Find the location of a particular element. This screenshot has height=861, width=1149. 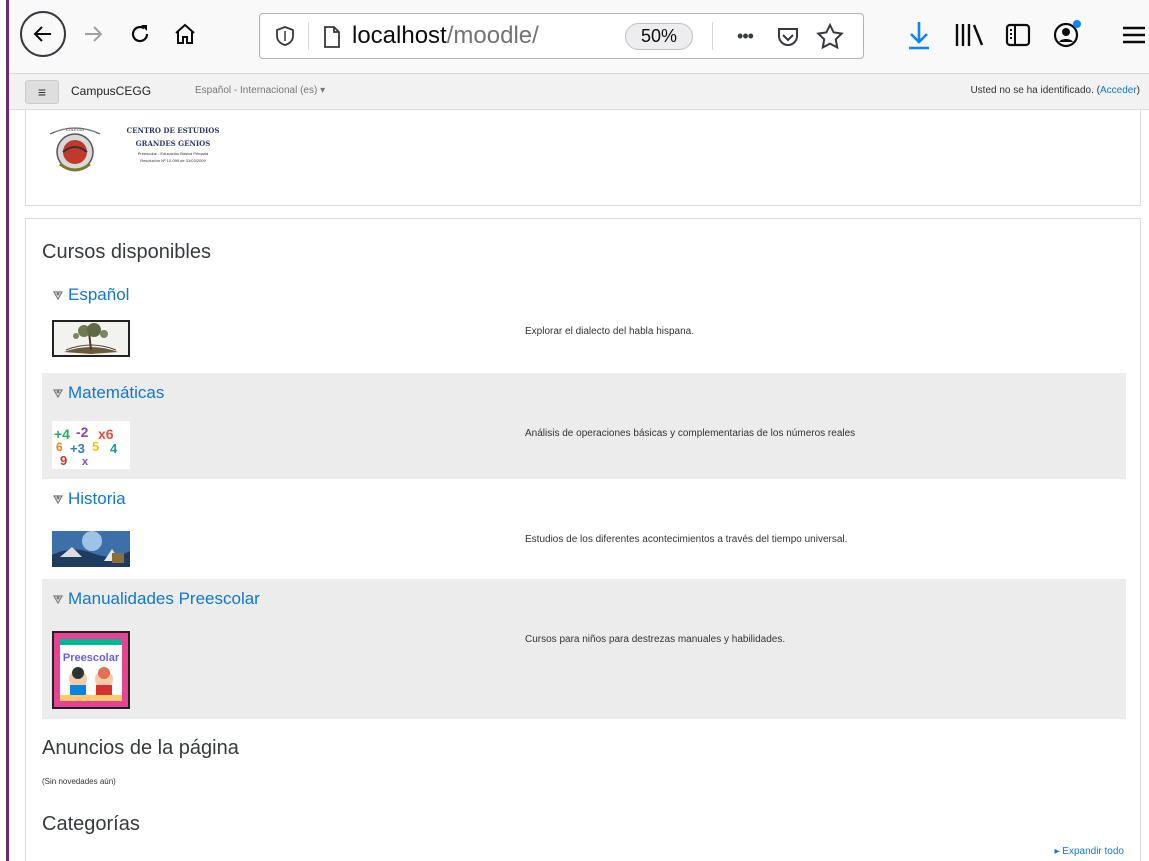

news-heading: Anuncios de la página is located at coordinates (140, 748).